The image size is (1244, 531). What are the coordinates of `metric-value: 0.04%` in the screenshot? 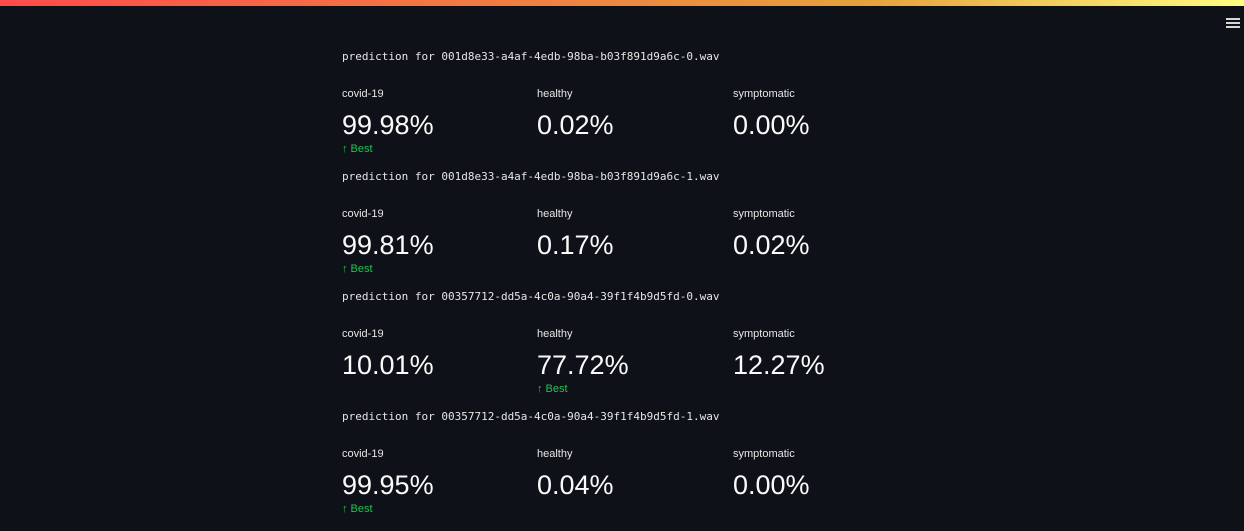 It's located at (575, 485).